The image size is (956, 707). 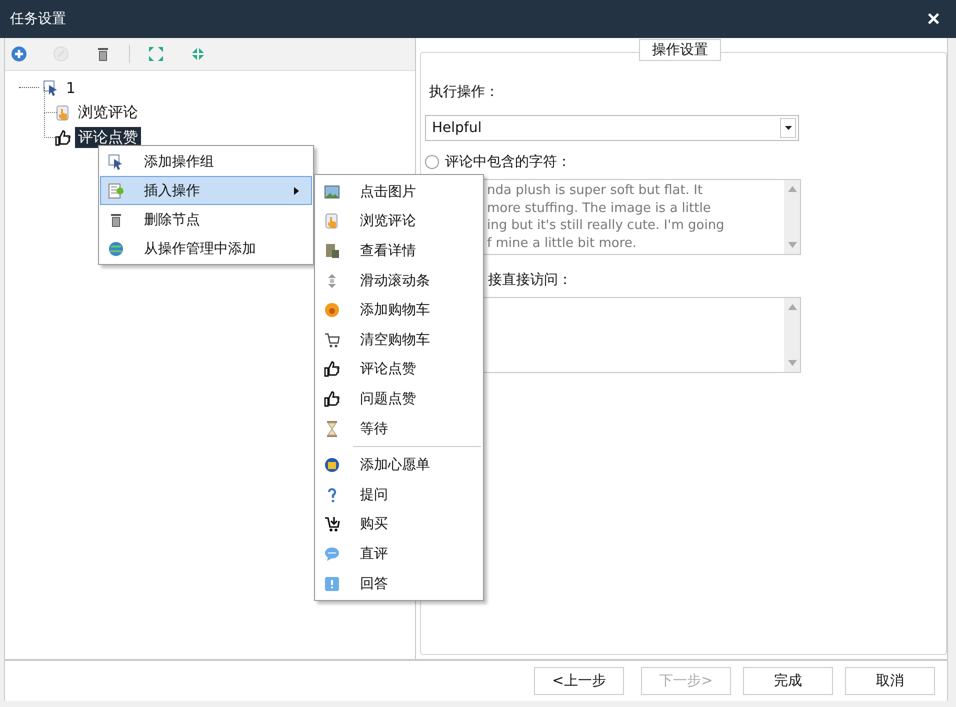 I want to click on wizard-button: 取消, so click(x=890, y=681).